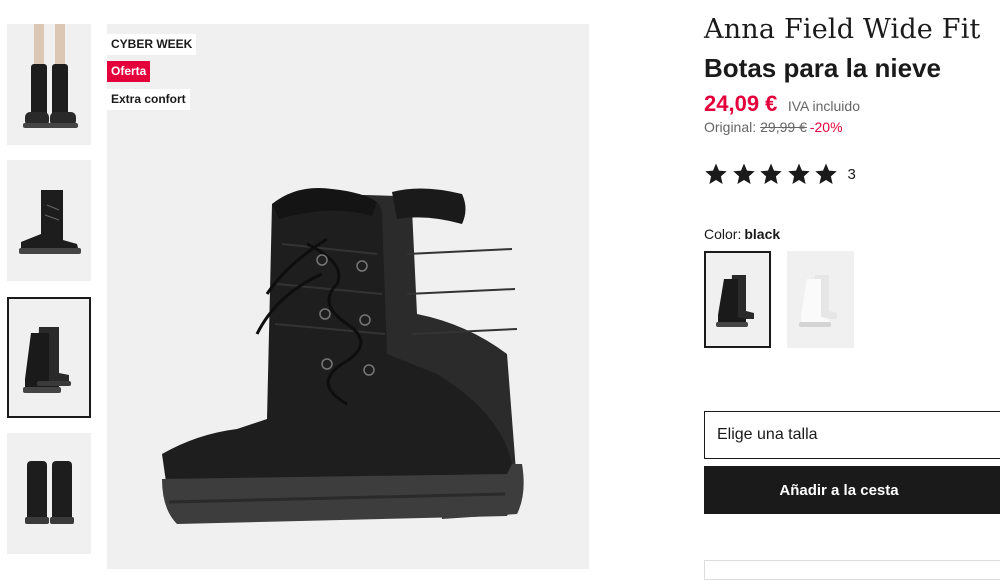 This screenshot has height=580, width=1000. I want to click on color-selection-label: Color: black, so click(742, 234).